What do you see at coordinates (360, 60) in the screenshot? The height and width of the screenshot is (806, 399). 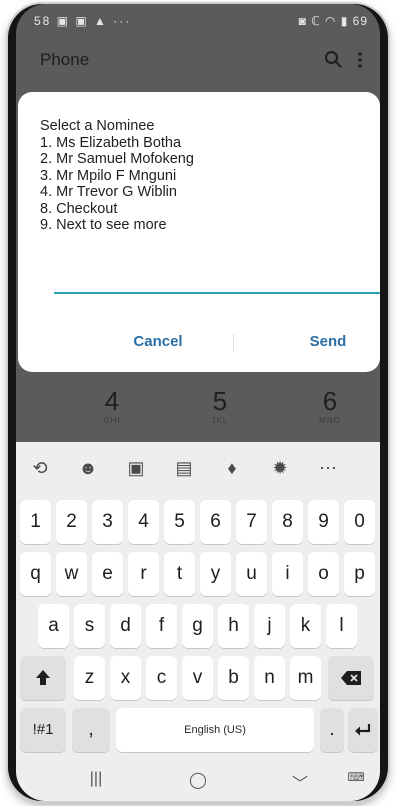 I see `more-vert-icon` at bounding box center [360, 60].